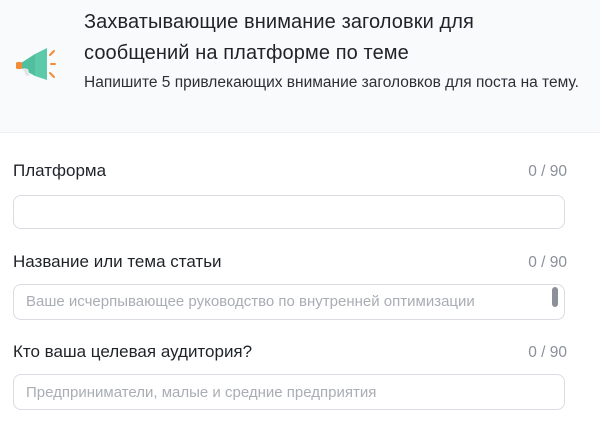 The height and width of the screenshot is (427, 600). What do you see at coordinates (289, 302) in the screenshot?
I see `article-topic-input` at bounding box center [289, 302].